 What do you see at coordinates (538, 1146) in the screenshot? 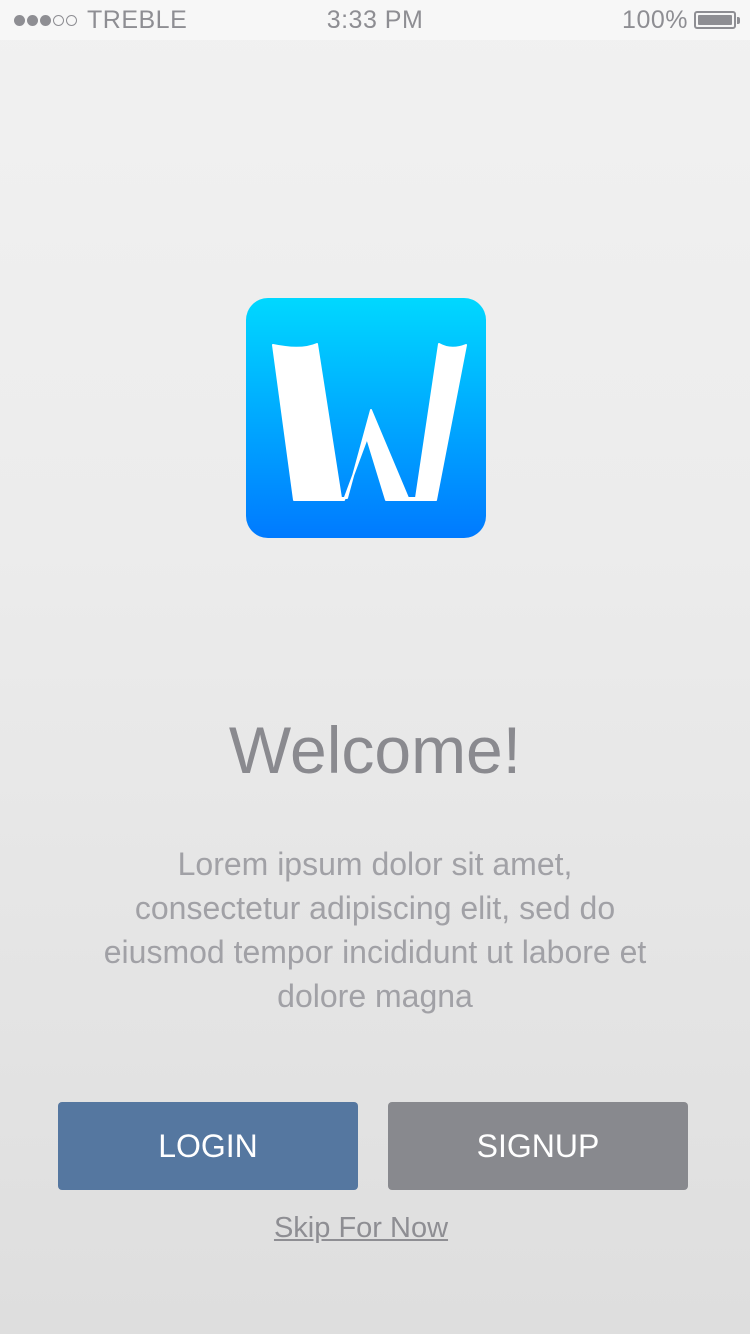
I see `signup-button: SIGNUP` at bounding box center [538, 1146].